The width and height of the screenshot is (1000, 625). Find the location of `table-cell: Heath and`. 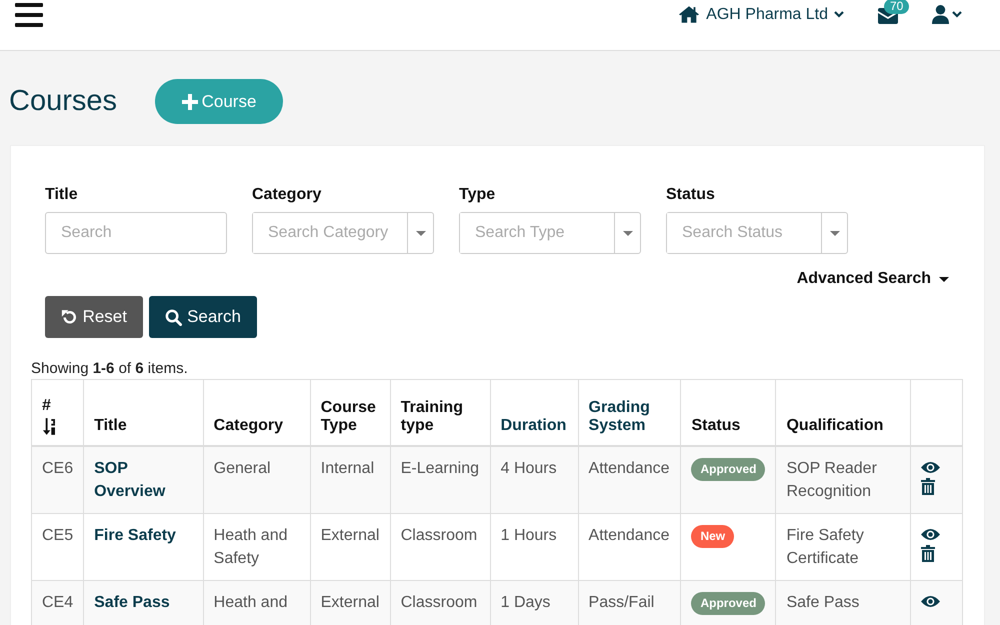

table-cell: Heath and is located at coordinates (251, 602).